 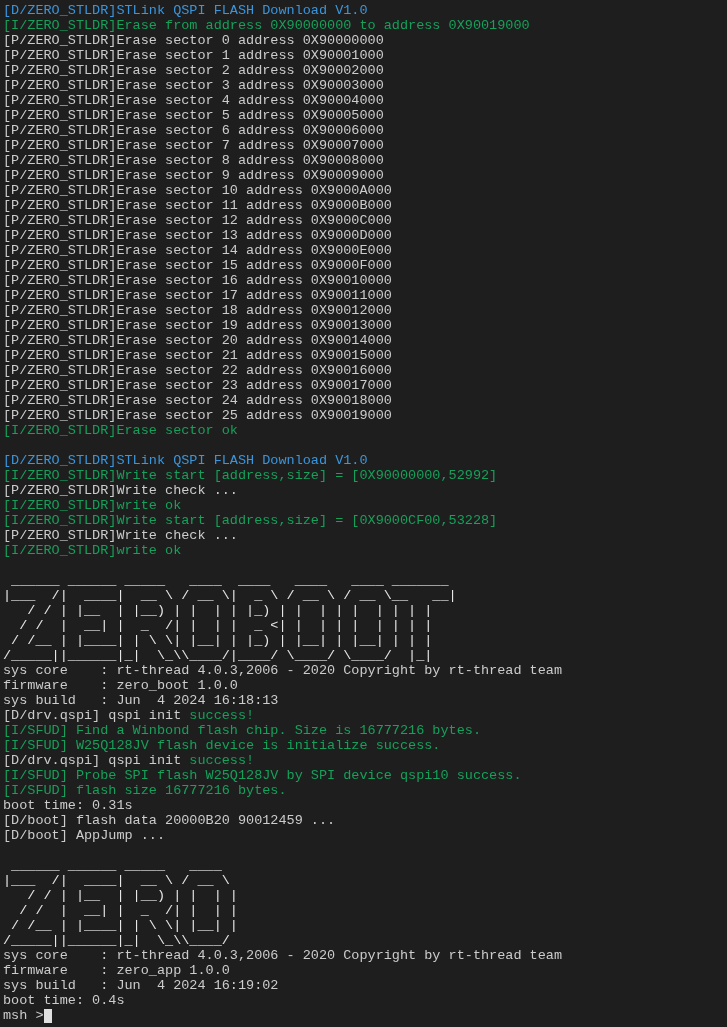 What do you see at coordinates (197, 235) in the screenshot?
I see `log-line: [P/ZERO_STLDR]Erase sector 13 address 0X9000D000` at bounding box center [197, 235].